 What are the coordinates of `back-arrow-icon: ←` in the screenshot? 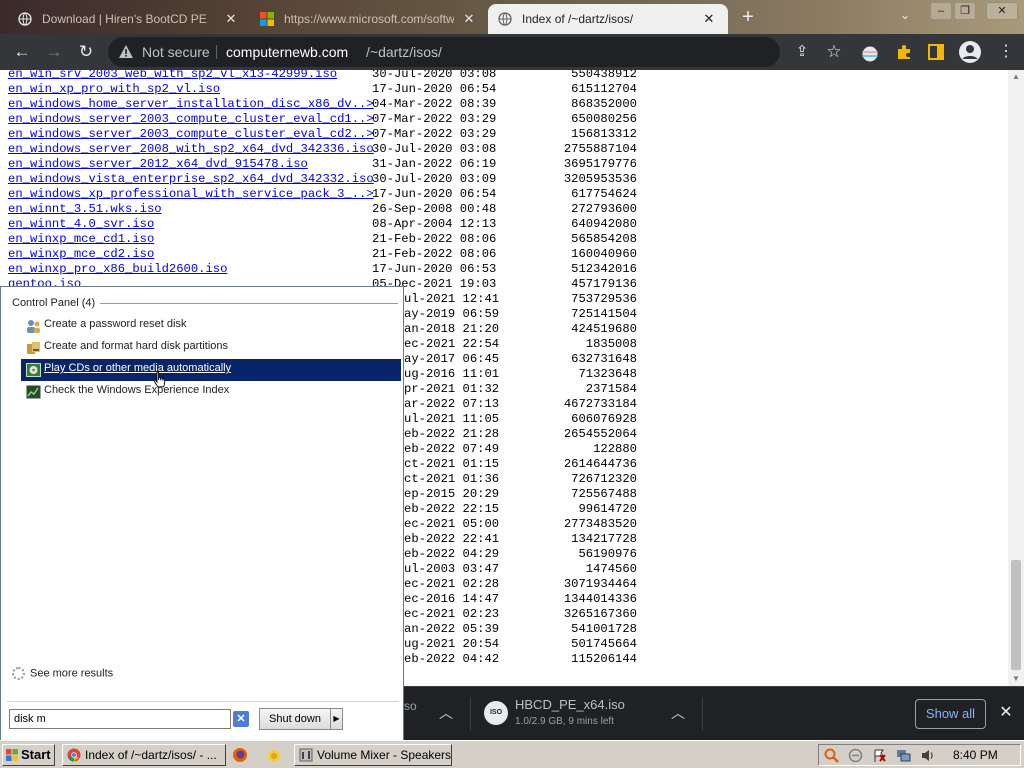 It's located at (22, 52).